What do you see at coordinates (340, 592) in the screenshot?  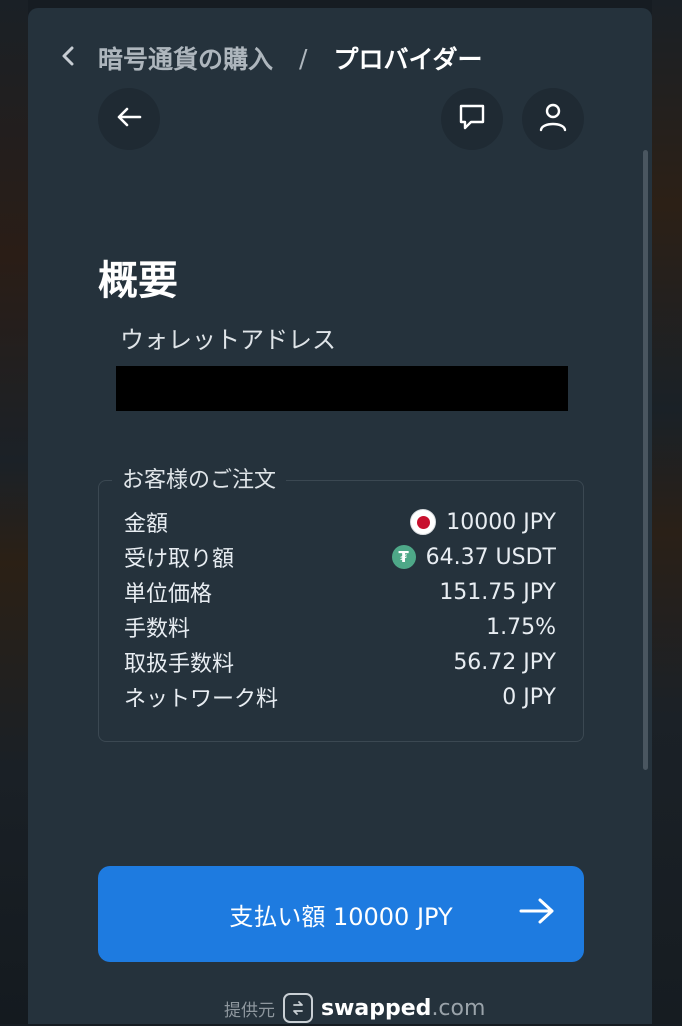 I see `order-row-unit-price: 単位価格 151.75 JPY` at bounding box center [340, 592].